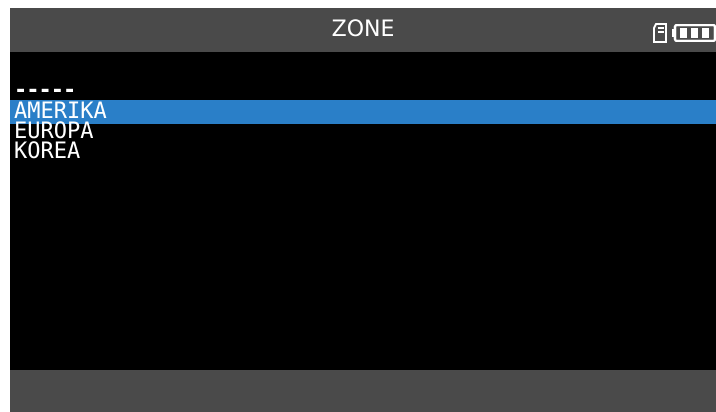 Image resolution: width=716 pixels, height=412 pixels. Describe the element at coordinates (660, 33) in the screenshot. I see `sd-card-icon` at that location.